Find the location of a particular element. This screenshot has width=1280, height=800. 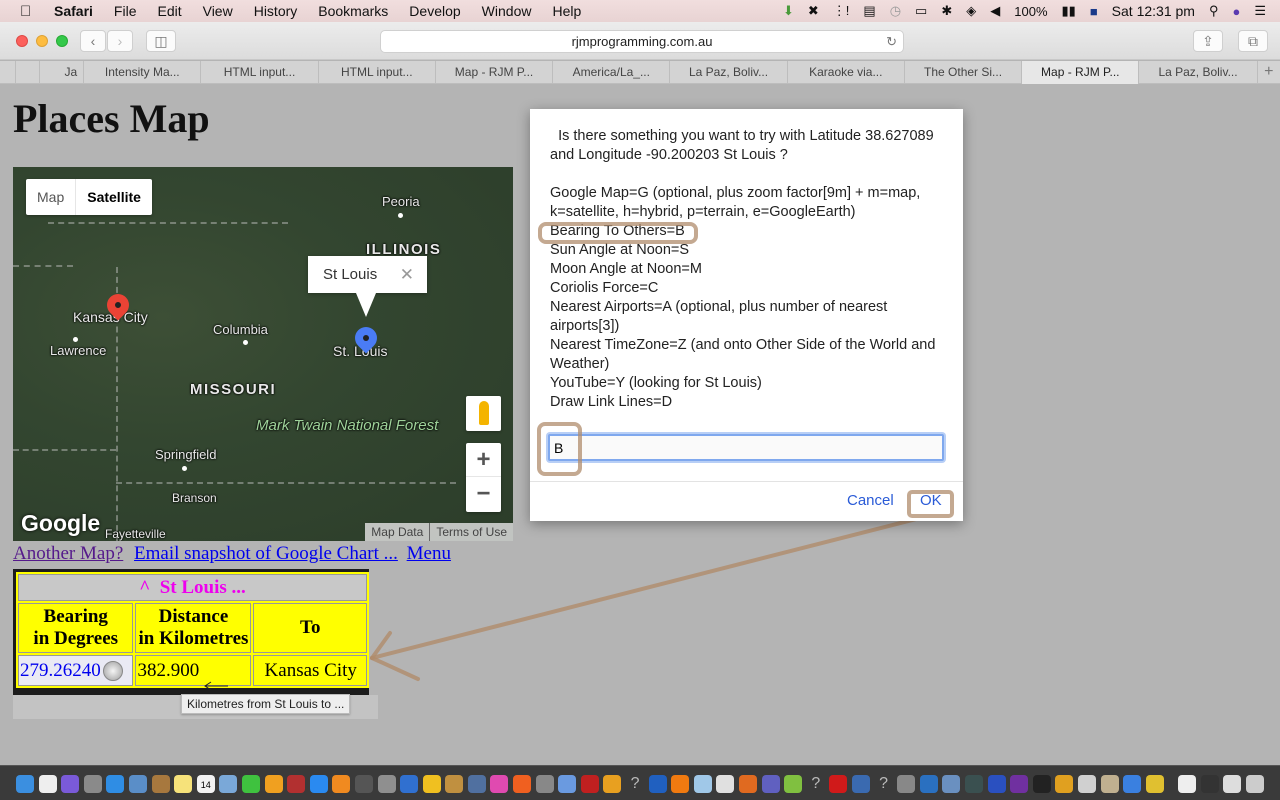

map-data-link: Map Data is located at coordinates (397, 532).